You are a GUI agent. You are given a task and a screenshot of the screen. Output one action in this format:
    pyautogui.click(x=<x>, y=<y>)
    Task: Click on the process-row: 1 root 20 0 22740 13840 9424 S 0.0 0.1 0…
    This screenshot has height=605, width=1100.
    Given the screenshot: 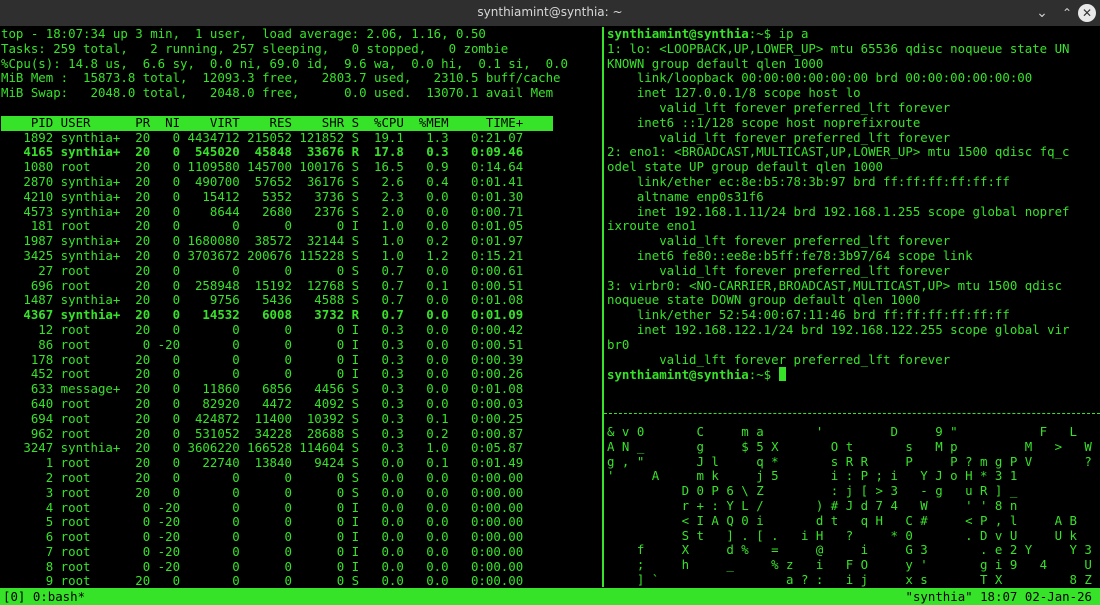 What is the action you would take?
    pyautogui.click(x=262, y=463)
    